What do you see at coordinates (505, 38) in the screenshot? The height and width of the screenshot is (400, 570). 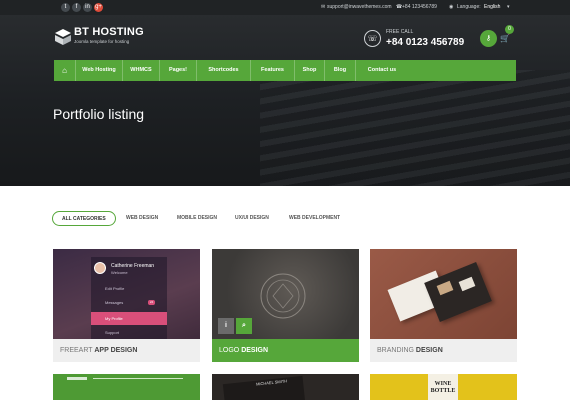 I see `cart-icon: 🛒` at bounding box center [505, 38].